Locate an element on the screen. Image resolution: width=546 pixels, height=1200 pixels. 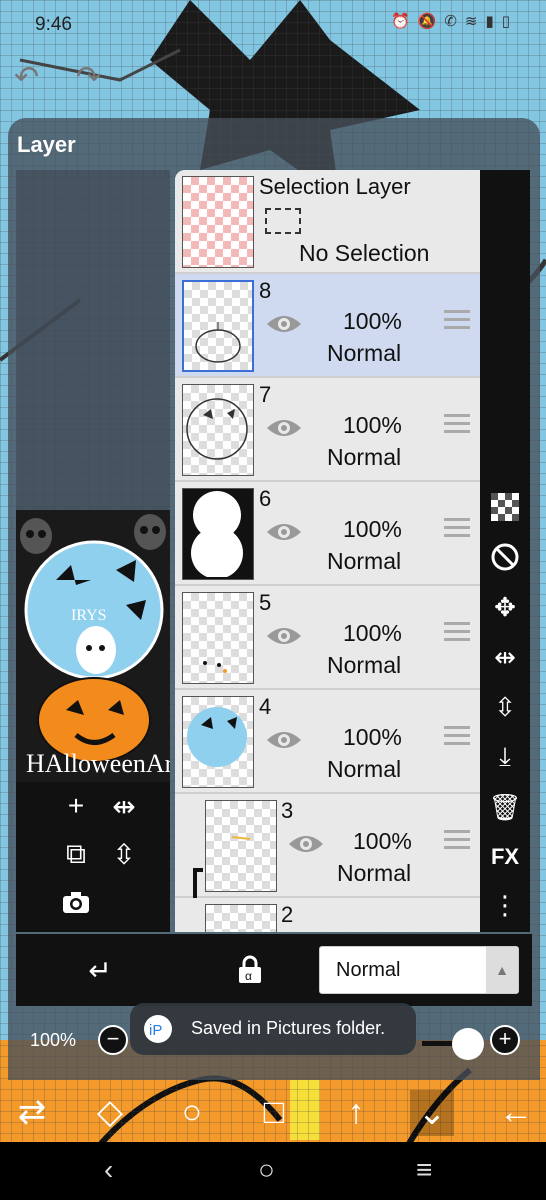
toast-message: Saved in Pictures folder. is located at coordinates (288, 1028).